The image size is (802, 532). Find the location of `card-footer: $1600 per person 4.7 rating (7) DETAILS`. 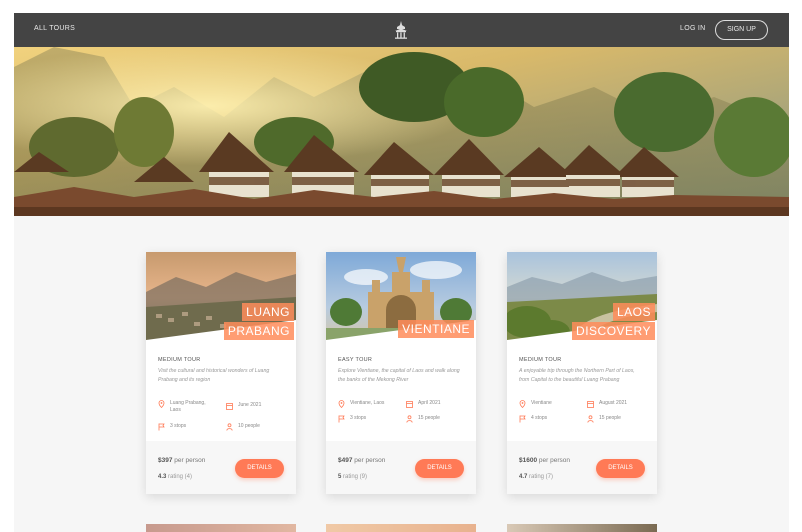

card-footer: $1600 per person 4.7 rating (7) DETAILS is located at coordinates (582, 467).